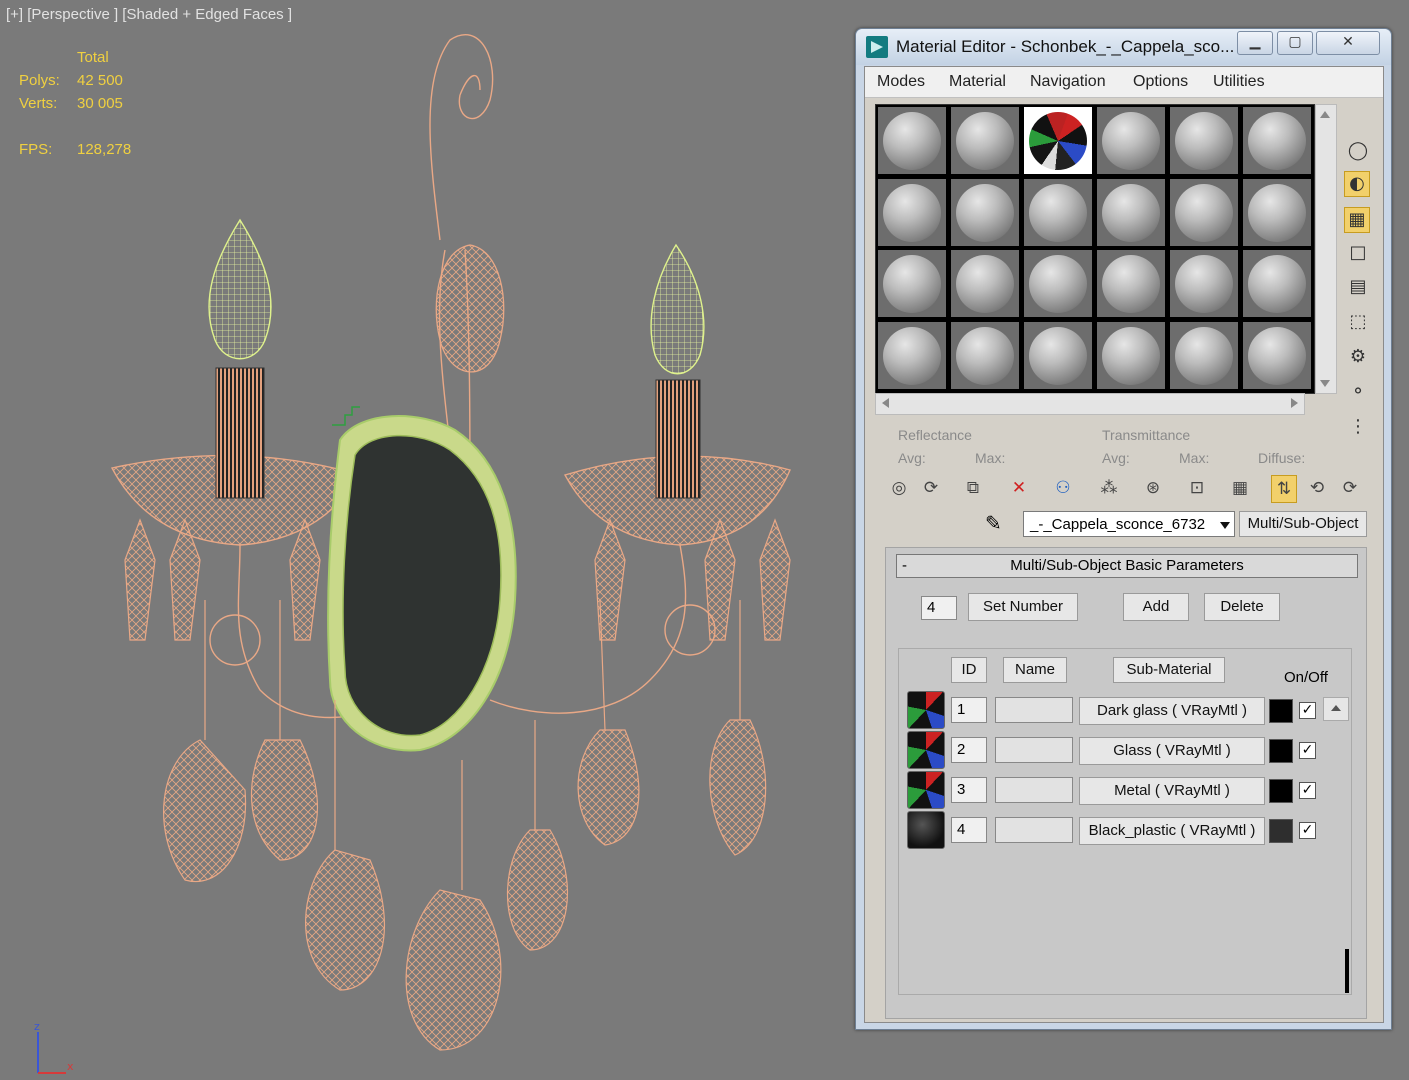 The height and width of the screenshot is (1080, 1409). Describe the element at coordinates (1090, 404) in the screenshot. I see `slot-horizontal-scrollbar` at that location.